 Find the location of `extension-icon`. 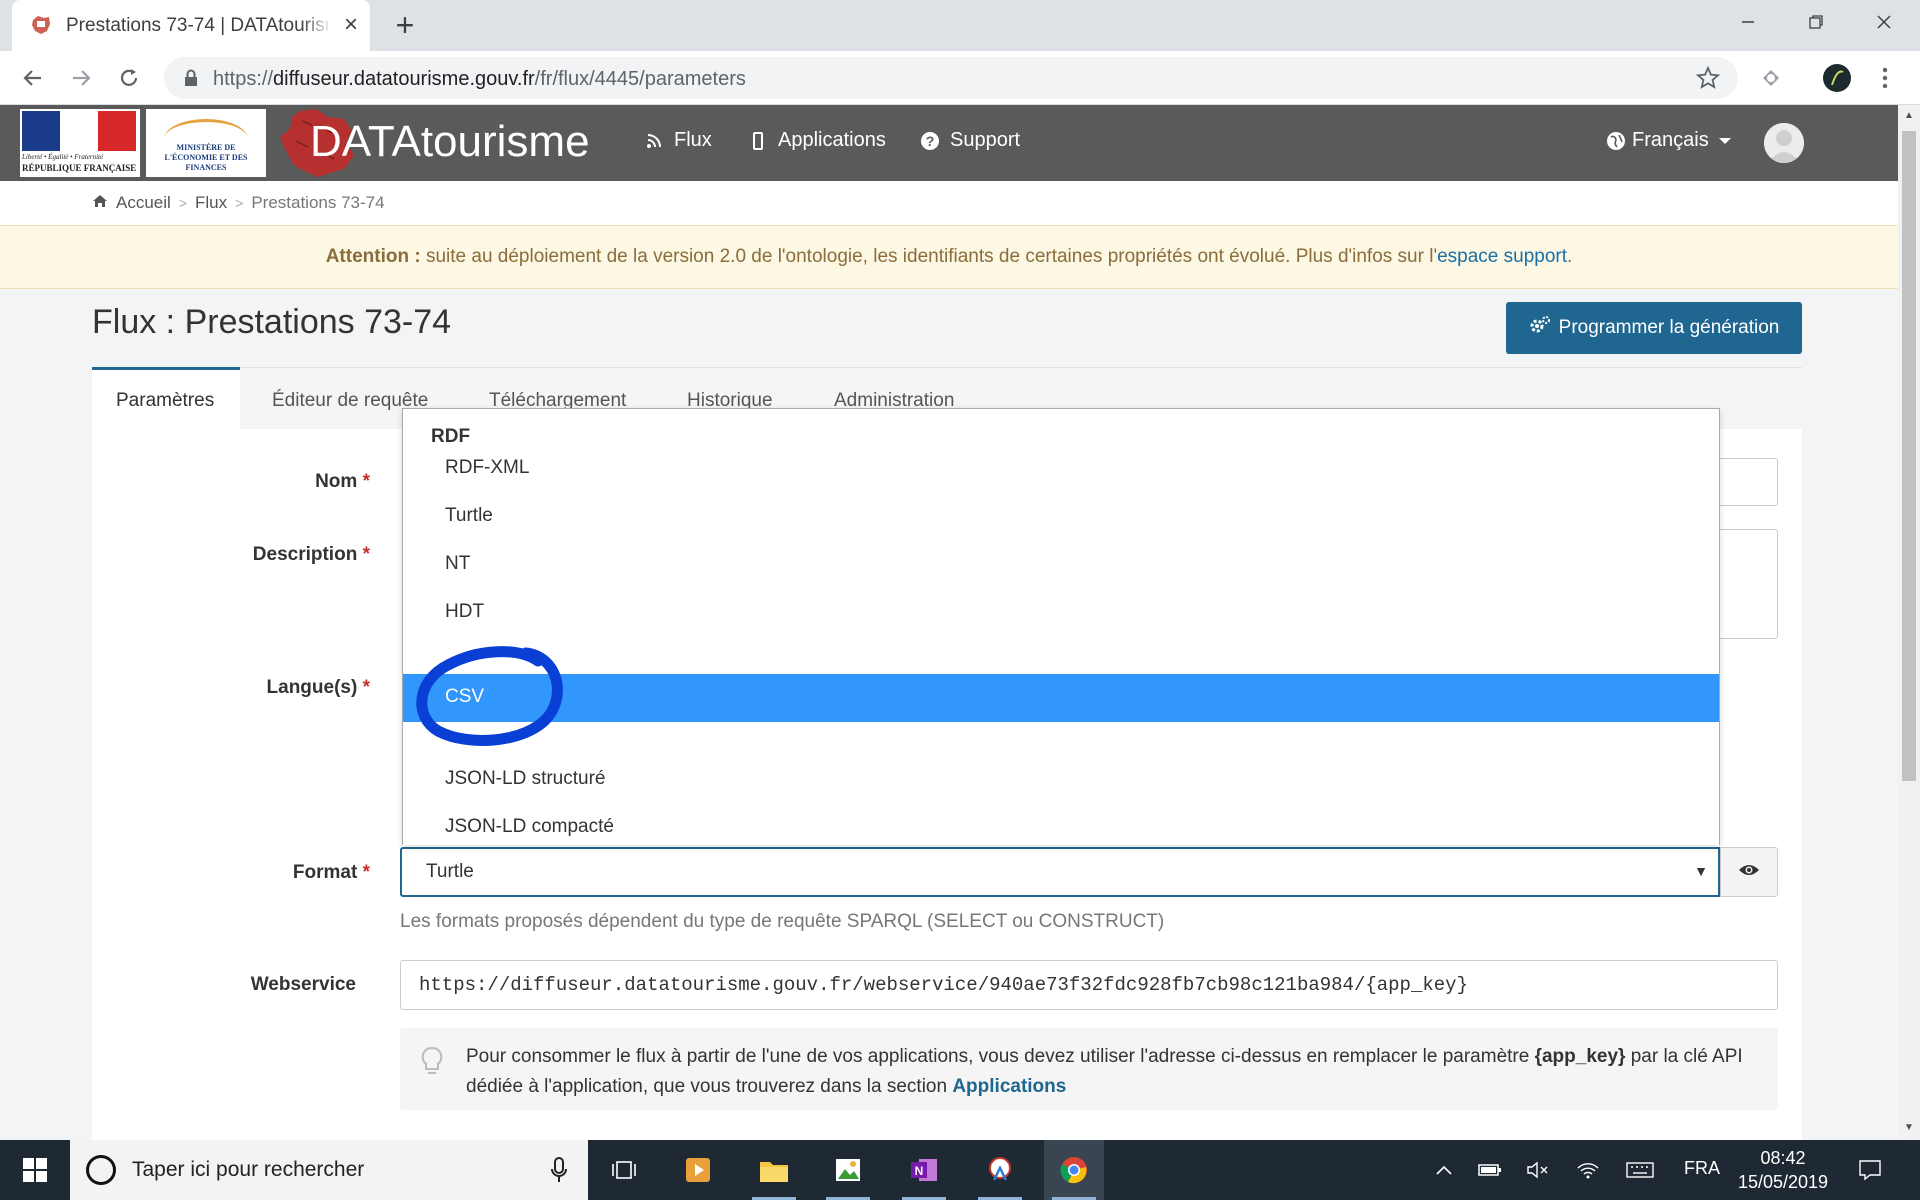

extension-icon is located at coordinates (1771, 78).